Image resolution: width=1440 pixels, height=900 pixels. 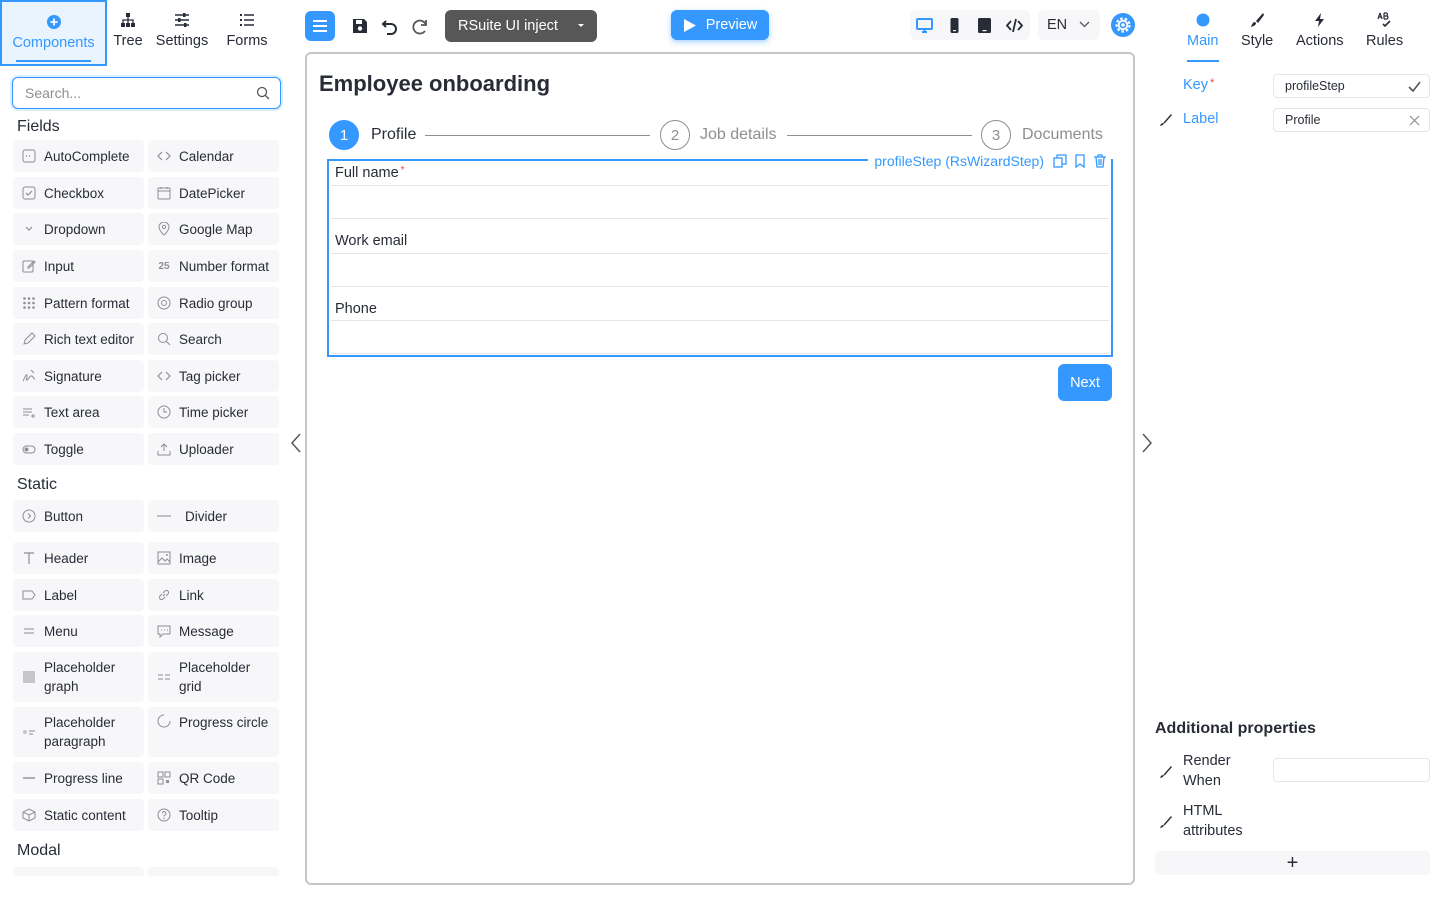 I want to click on copy-icon, so click(x=1060, y=161).